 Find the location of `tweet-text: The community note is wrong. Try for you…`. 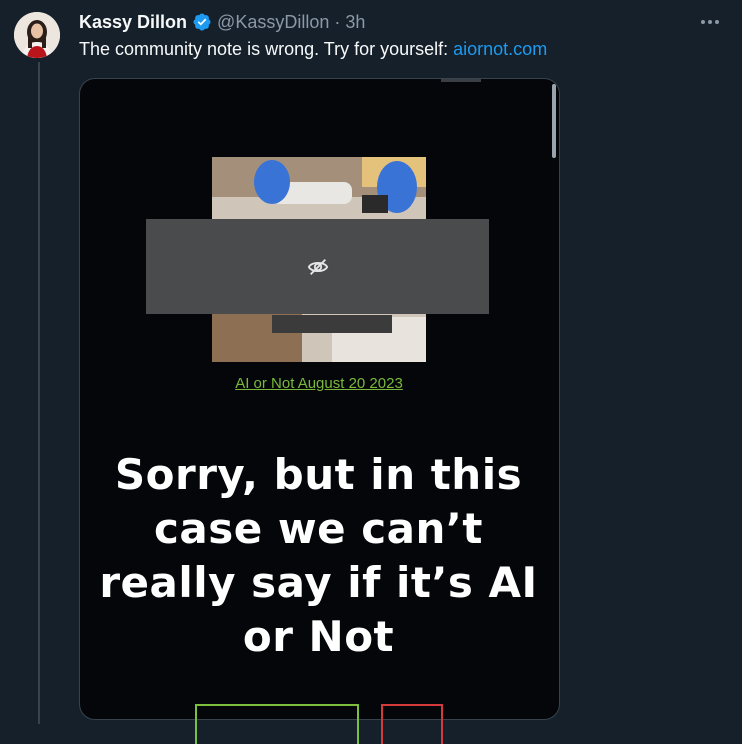

tweet-text: The community note is wrong. Try for you… is located at coordinates (313, 49).